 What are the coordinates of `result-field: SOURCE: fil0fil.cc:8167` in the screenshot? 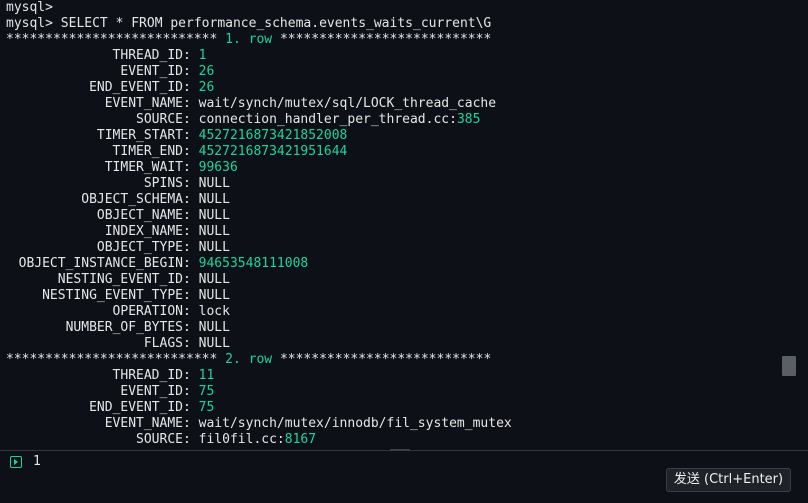 It's located at (161, 440).